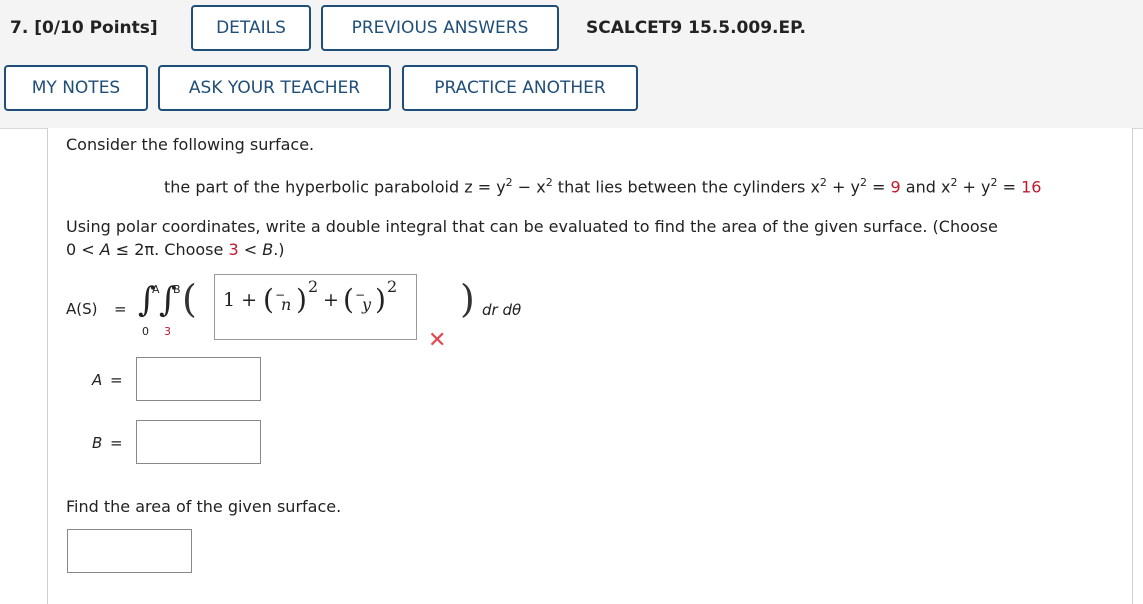 Image resolution: width=1143 pixels, height=604 pixels. What do you see at coordinates (189, 299) in the screenshot?
I see `open-paren: (` at bounding box center [189, 299].